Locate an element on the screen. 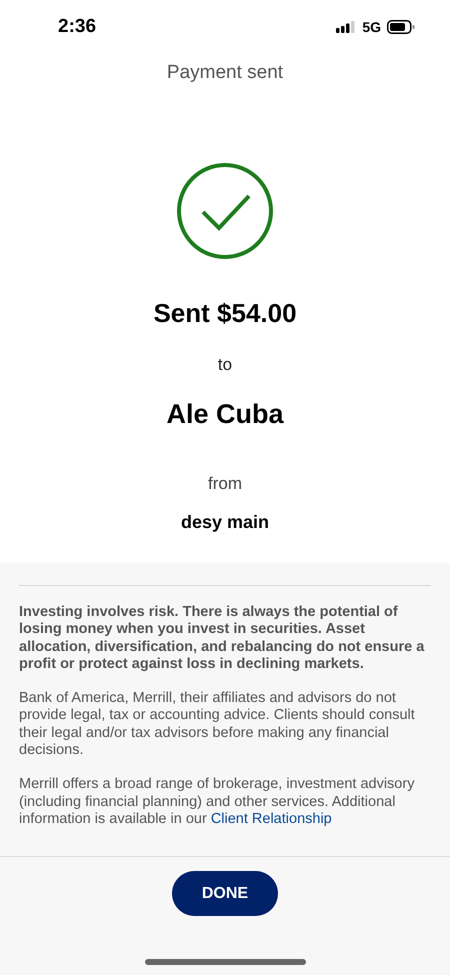  check-circle-icon is located at coordinates (225, 211).